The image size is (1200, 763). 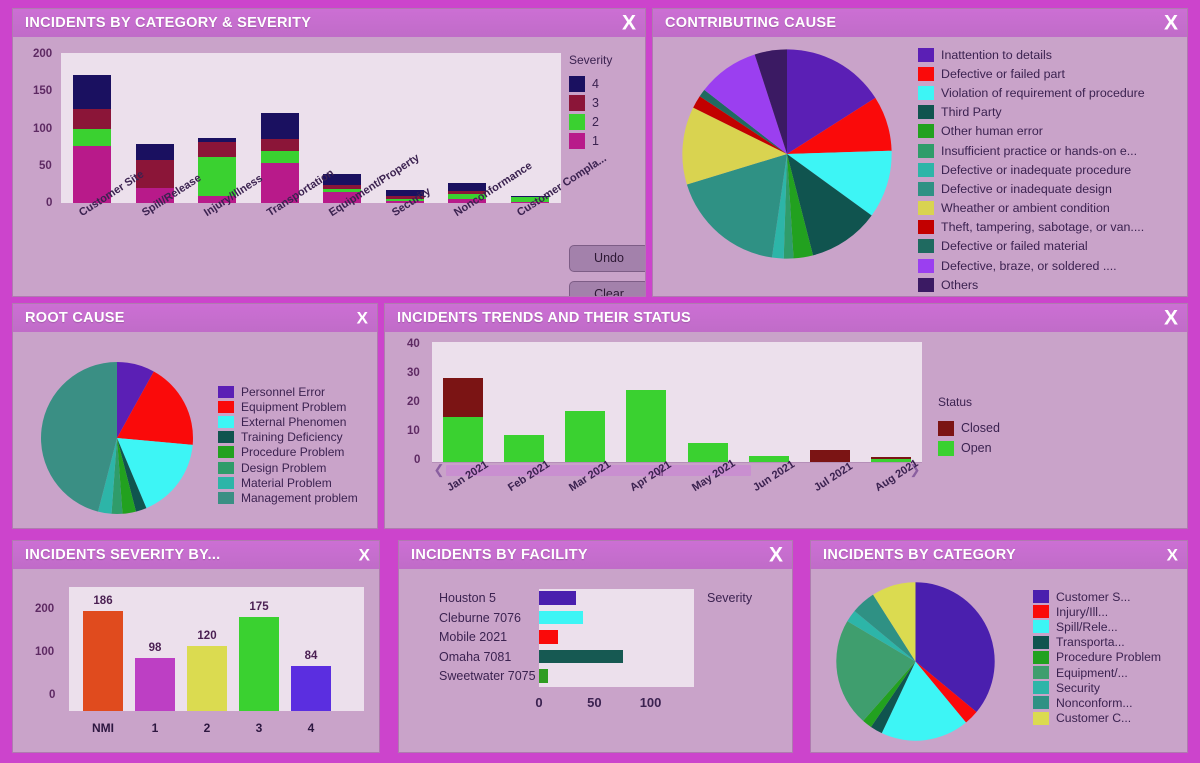 What do you see at coordinates (299, 497) in the screenshot?
I see `legend-label: Management problem` at bounding box center [299, 497].